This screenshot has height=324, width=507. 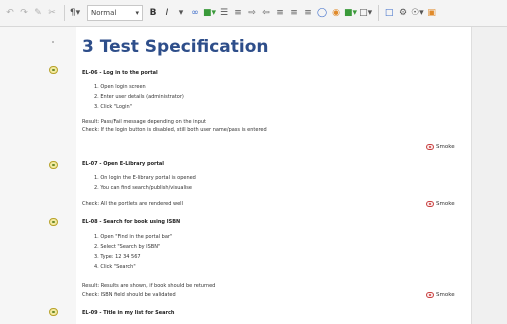 What do you see at coordinates (128, 313) in the screenshot?
I see `test-case-title: EL-09 - Title in my list for Search` at bounding box center [128, 313].